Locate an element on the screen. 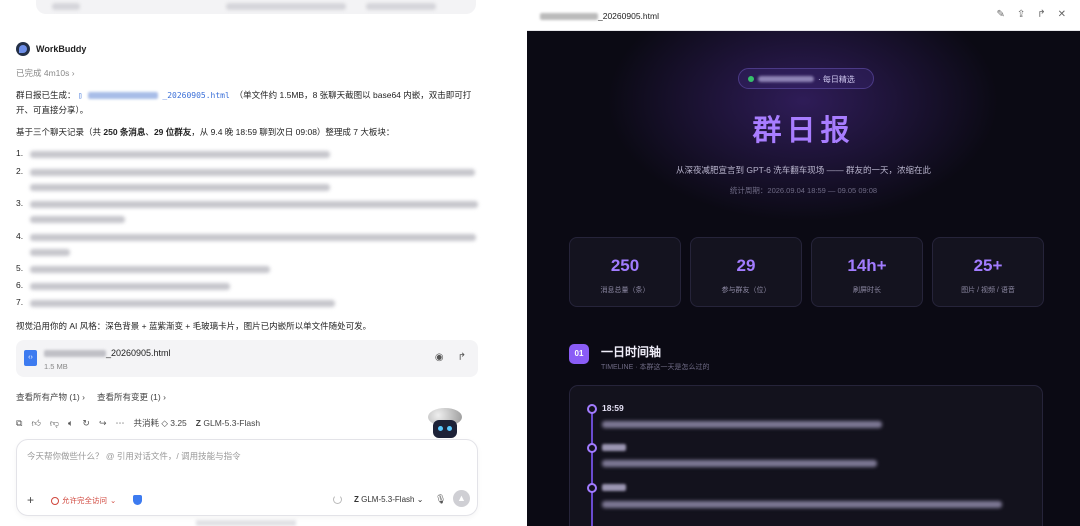  file-card-size: 1.5 MB is located at coordinates (56, 366).